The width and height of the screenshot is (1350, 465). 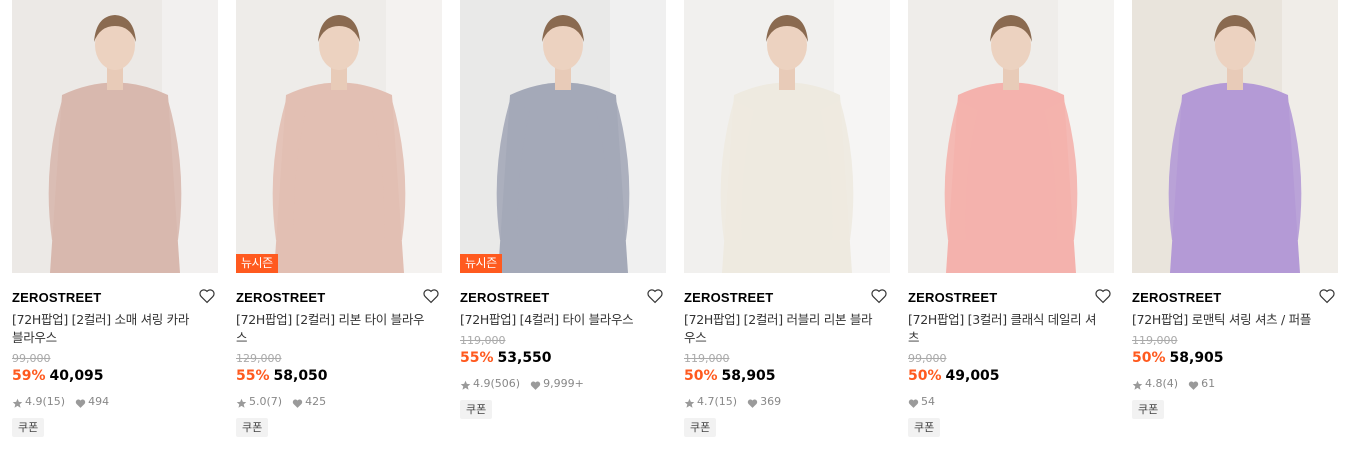 I want to click on price-row: 55% 53,550, so click(x=563, y=358).